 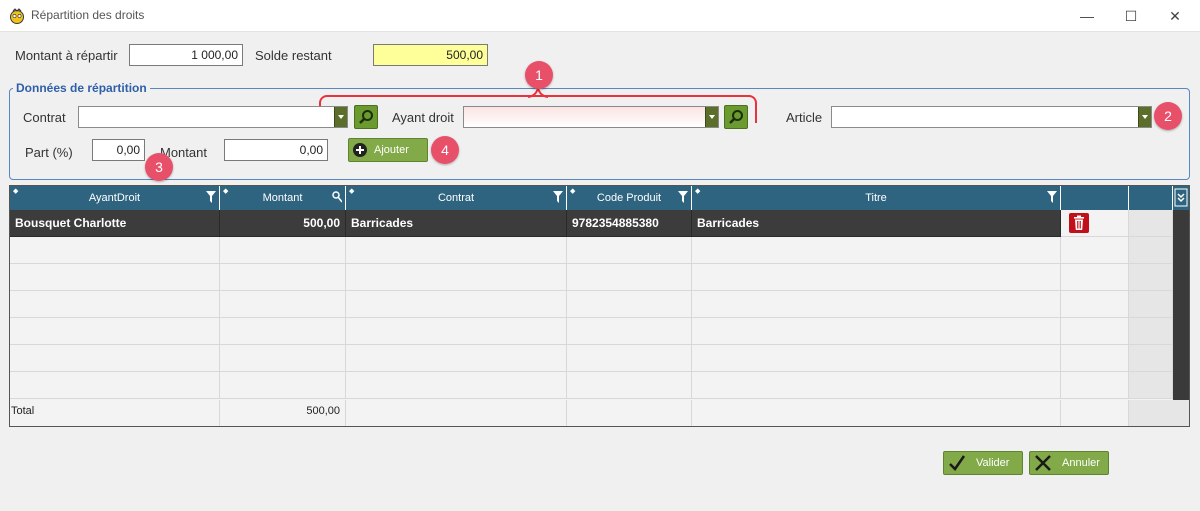 What do you see at coordinates (360, 150) in the screenshot?
I see `plus-circle-icon` at bounding box center [360, 150].